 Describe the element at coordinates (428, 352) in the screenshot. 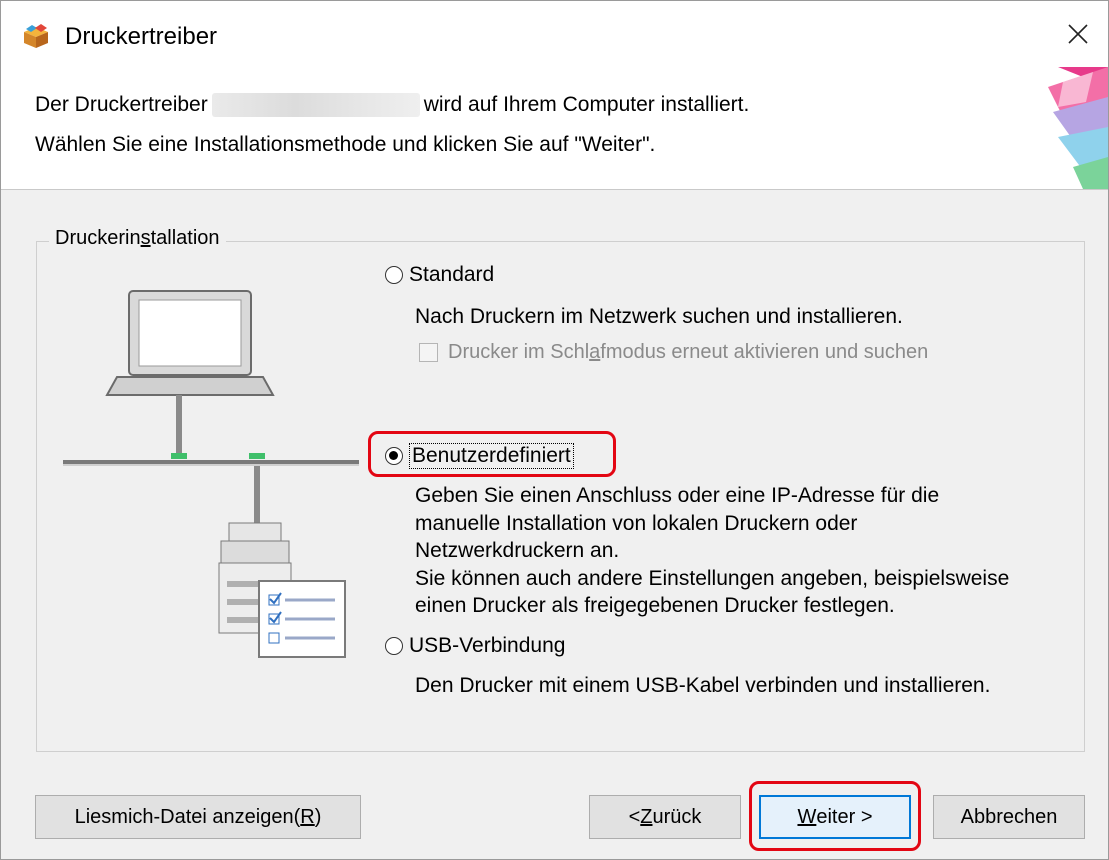

I see `wake-sleep-checkbox` at that location.